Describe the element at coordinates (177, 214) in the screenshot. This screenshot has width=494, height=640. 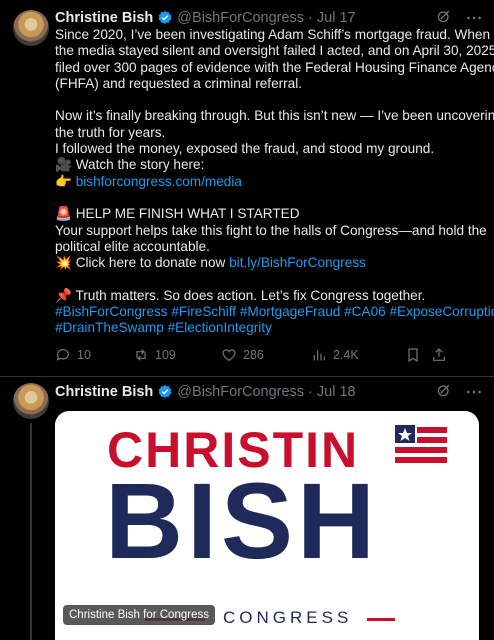
I see `tweet-line: 🚨 HELP ME FINISH WHAT I STARTED` at that location.